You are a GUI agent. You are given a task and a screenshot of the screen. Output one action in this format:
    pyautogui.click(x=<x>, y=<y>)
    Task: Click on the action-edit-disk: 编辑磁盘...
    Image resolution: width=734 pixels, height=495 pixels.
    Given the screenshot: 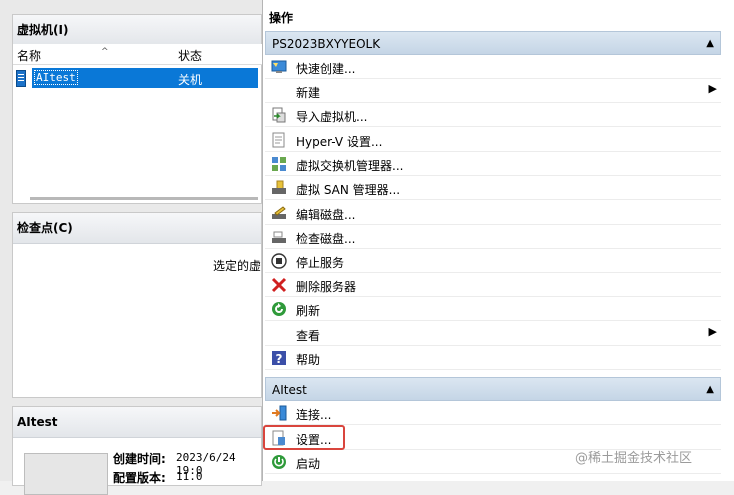 What is the action you would take?
    pyautogui.click(x=493, y=213)
    